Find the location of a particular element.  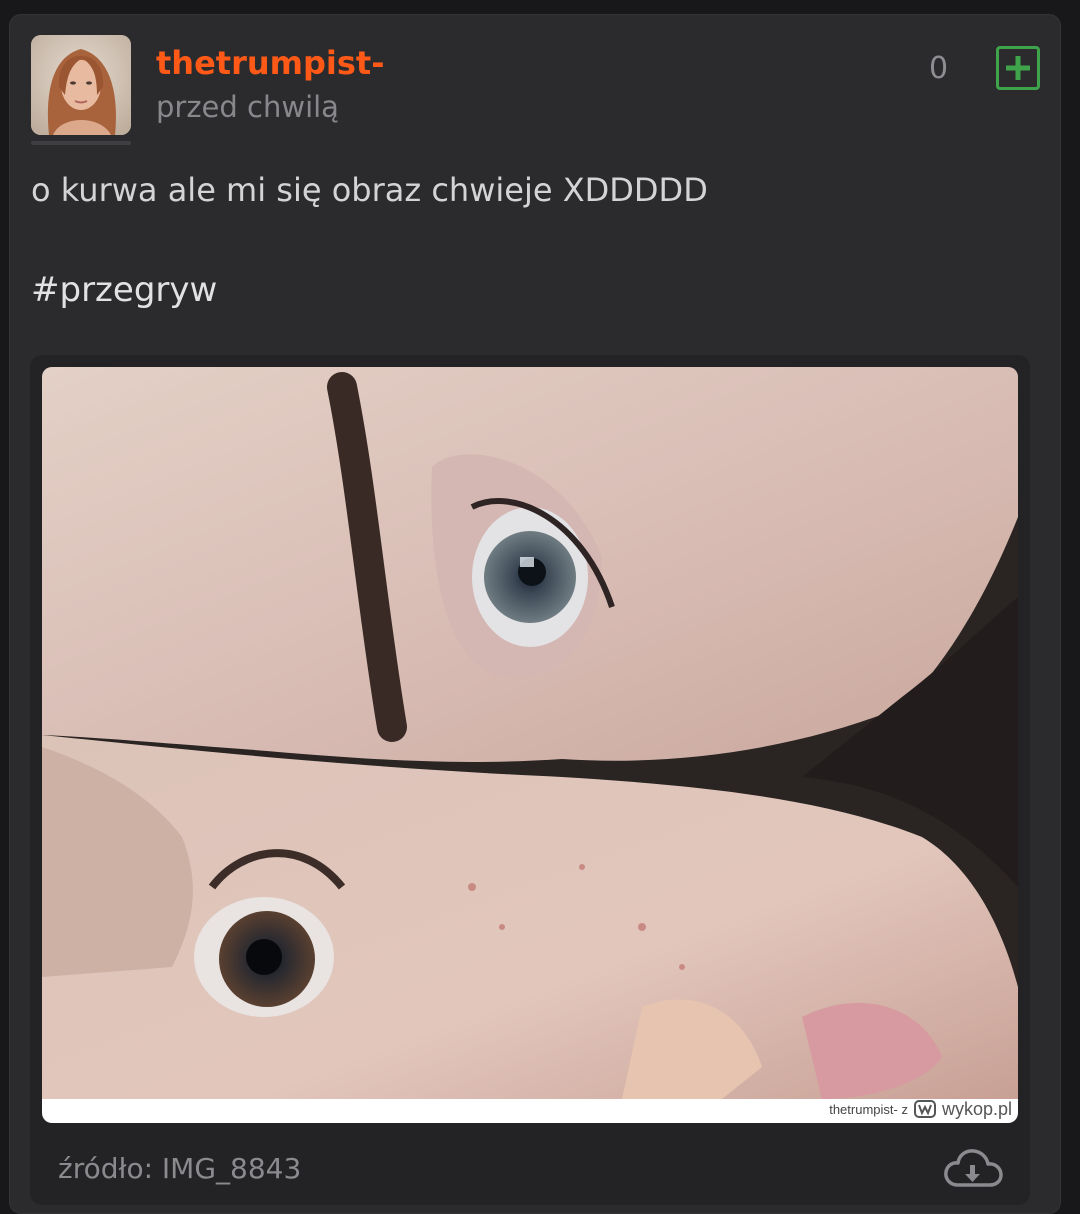

avatar-image is located at coordinates (81, 85).